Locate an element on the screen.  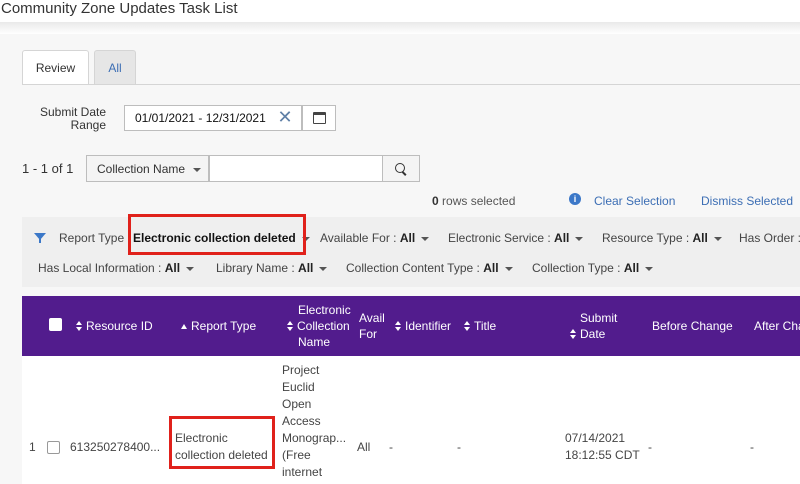
column-header-electronic-collection-name: Electronic Collection Name is located at coordinates (319, 326).